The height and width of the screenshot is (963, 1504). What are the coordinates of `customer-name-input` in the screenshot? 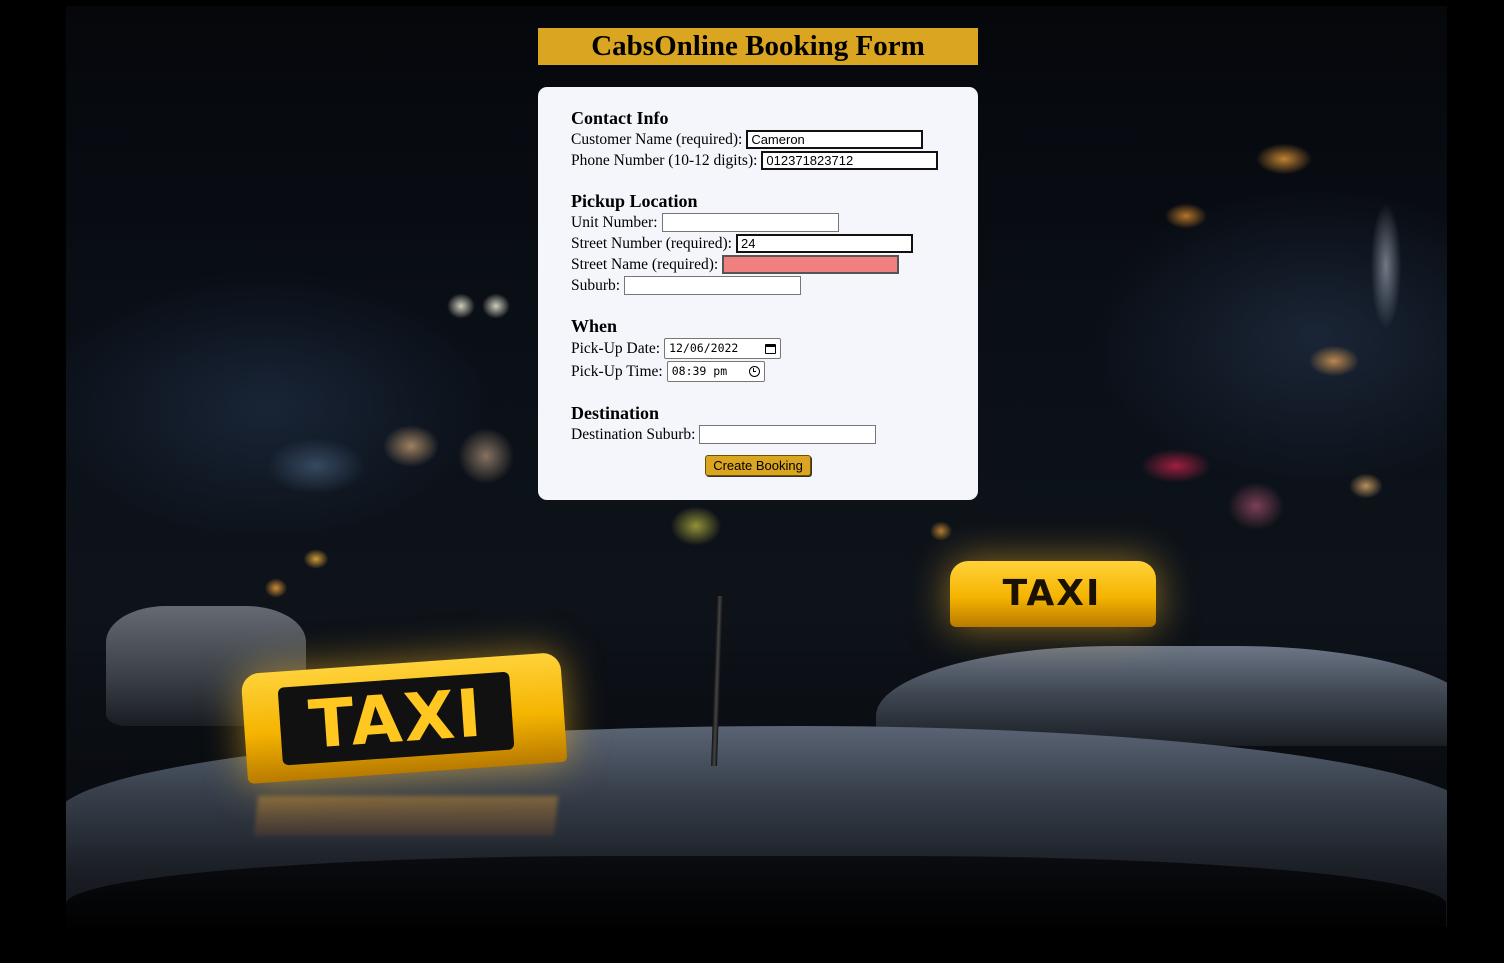 It's located at (835, 139).